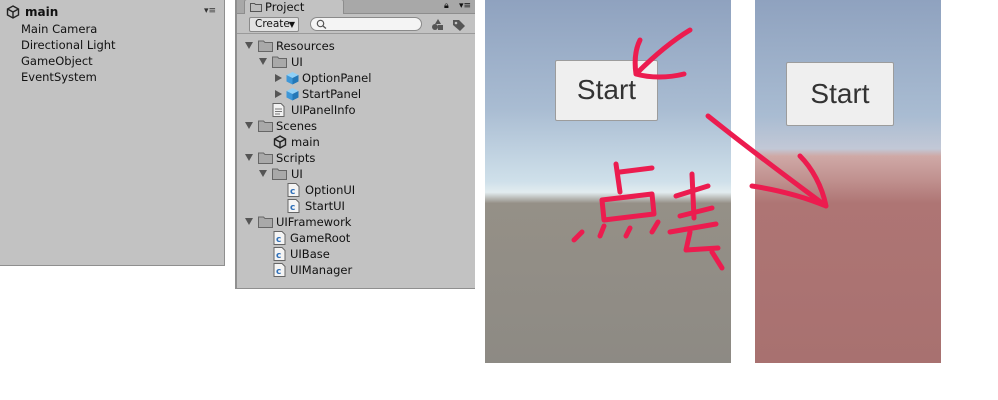 This screenshot has height=400, width=998. I want to click on hierarchy-item-directional-light: Directional Light, so click(68, 45).